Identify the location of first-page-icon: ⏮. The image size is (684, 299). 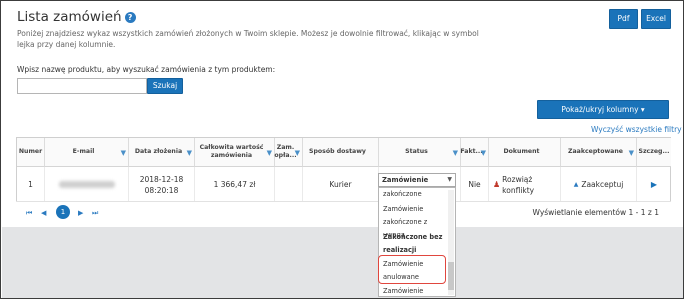
(29, 213).